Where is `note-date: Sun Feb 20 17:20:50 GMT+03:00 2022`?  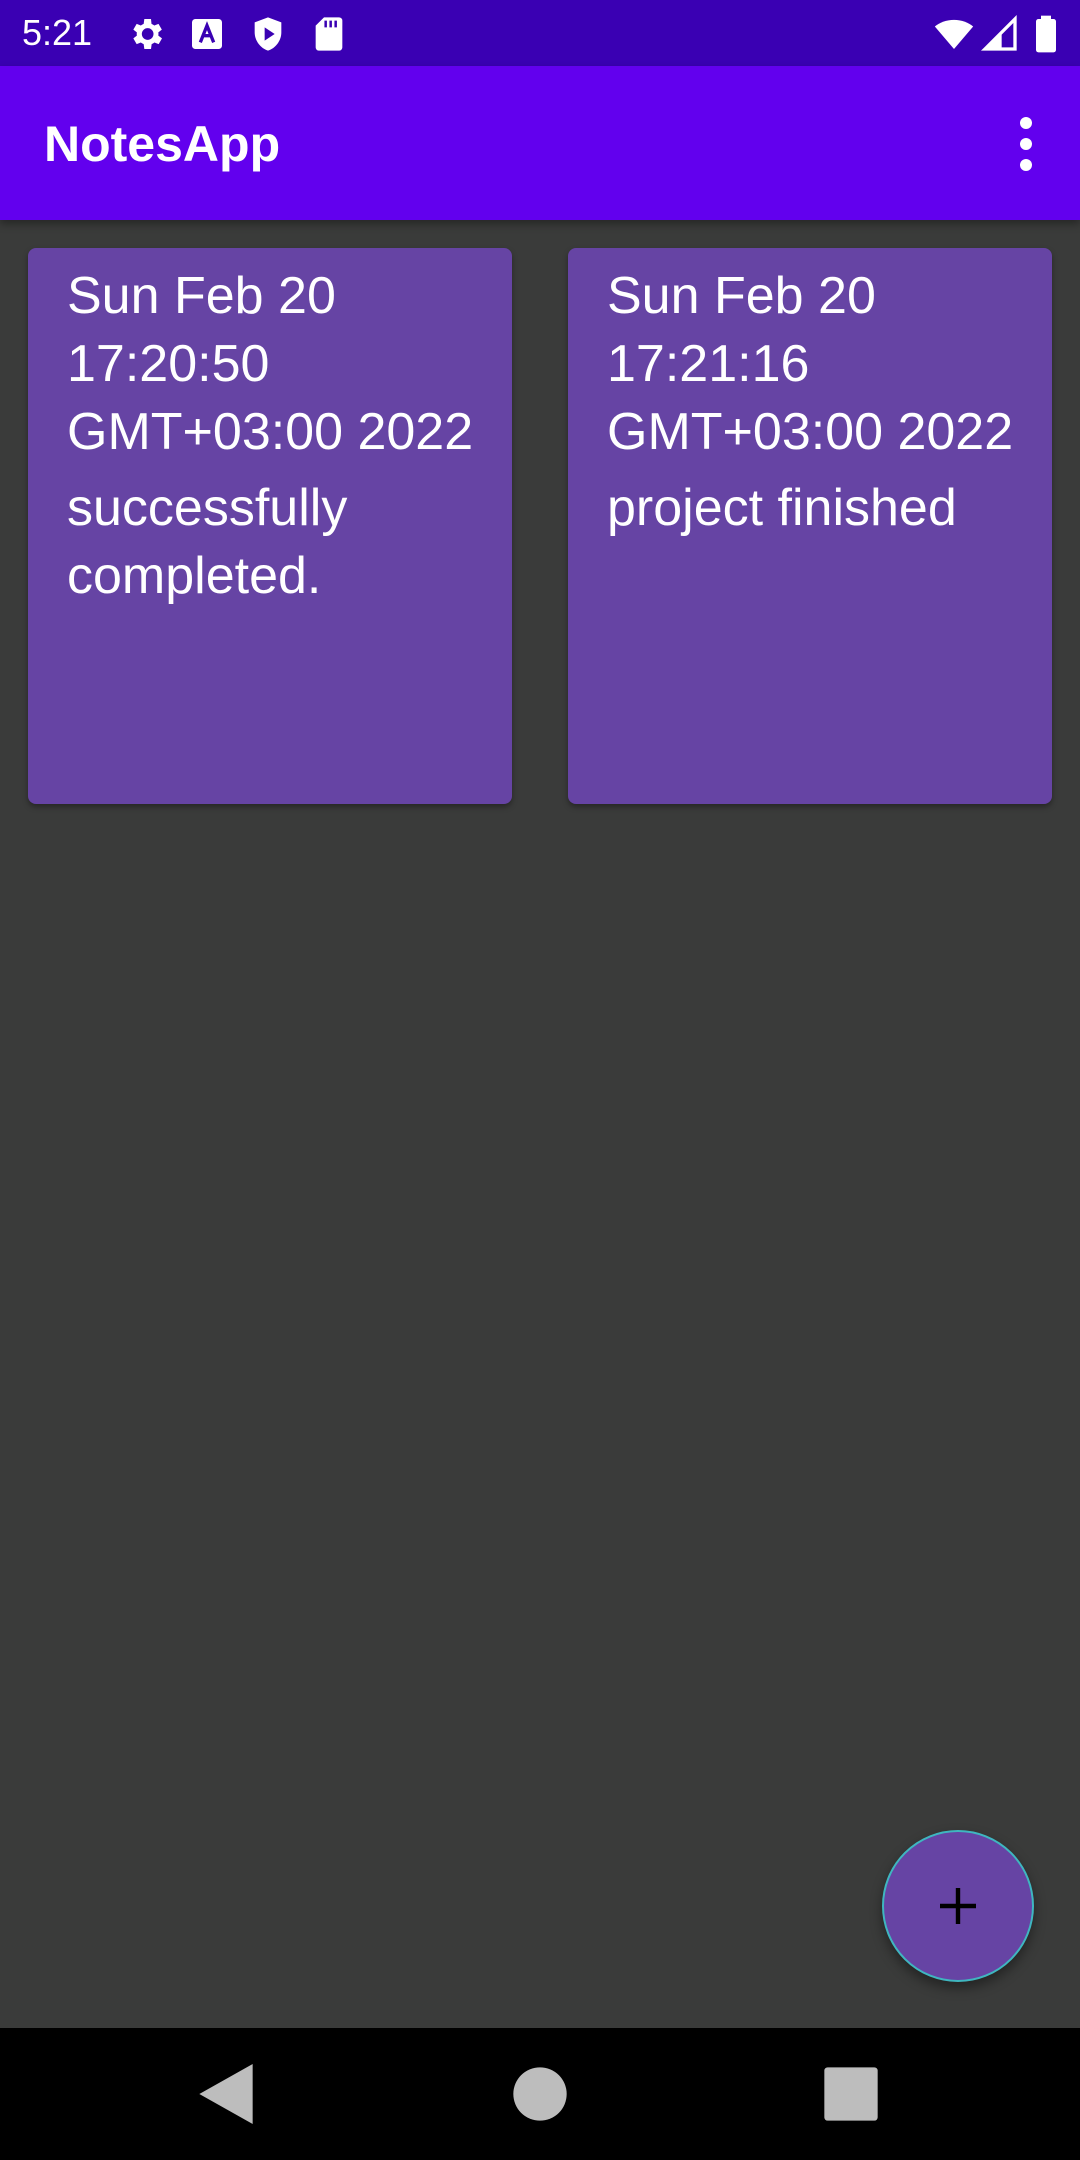
note-date: Sun Feb 20 17:20:50 GMT+03:00 2022 is located at coordinates (270, 364).